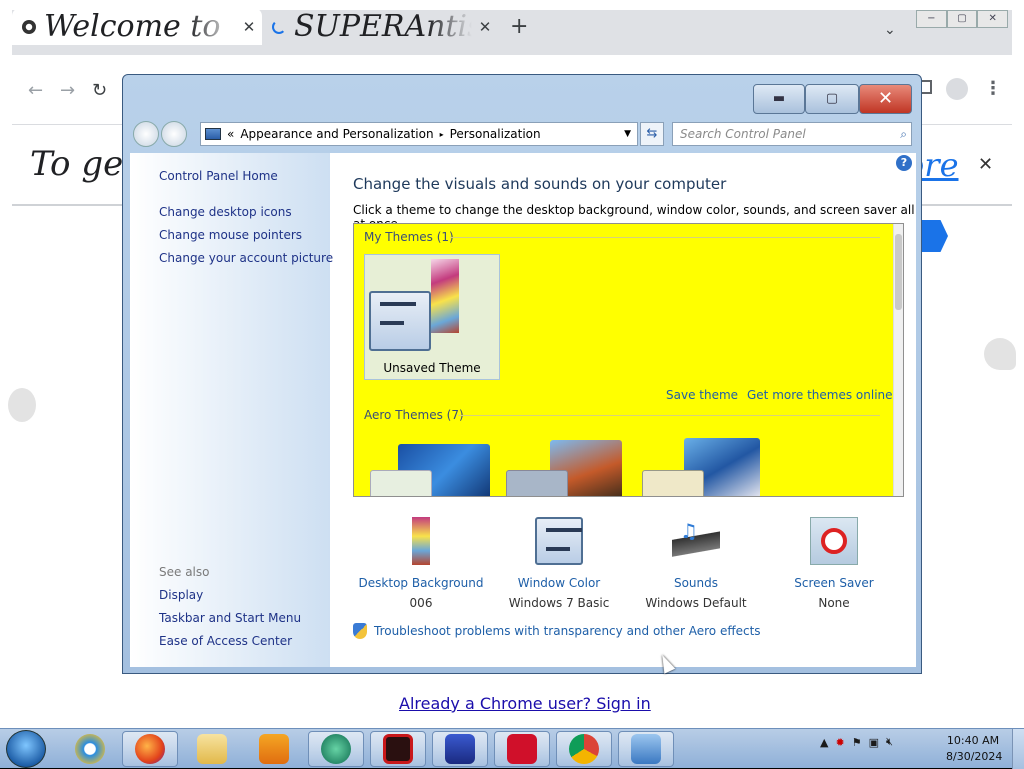 The height and width of the screenshot is (769, 1024). What do you see at coordinates (889, 742) in the screenshot?
I see `tray-volume-muted-icon: 🔇︎` at bounding box center [889, 742].